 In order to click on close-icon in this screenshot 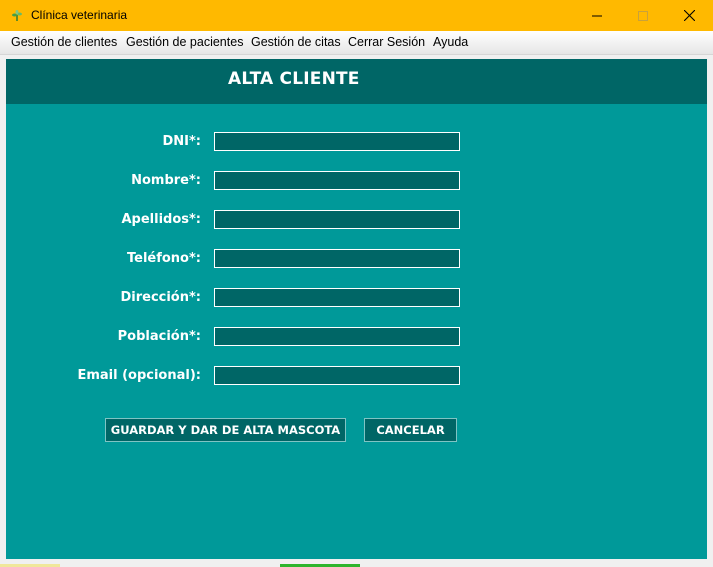, I will do `click(689, 15)`.